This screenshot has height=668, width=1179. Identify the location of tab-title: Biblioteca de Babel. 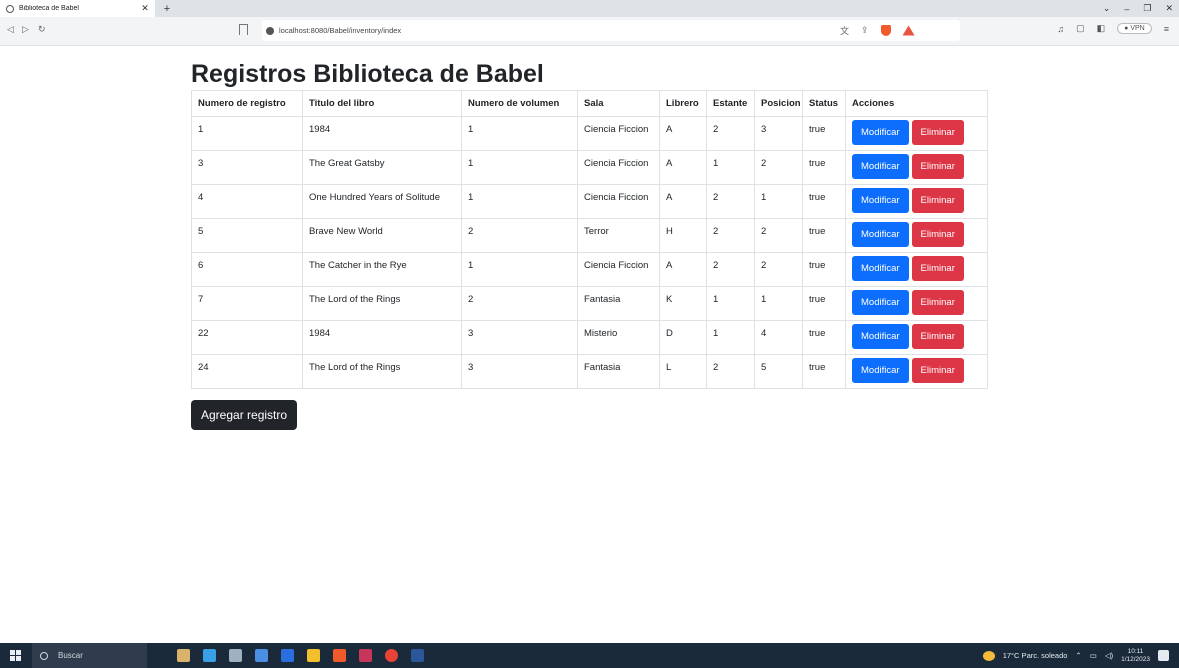
(49, 8).